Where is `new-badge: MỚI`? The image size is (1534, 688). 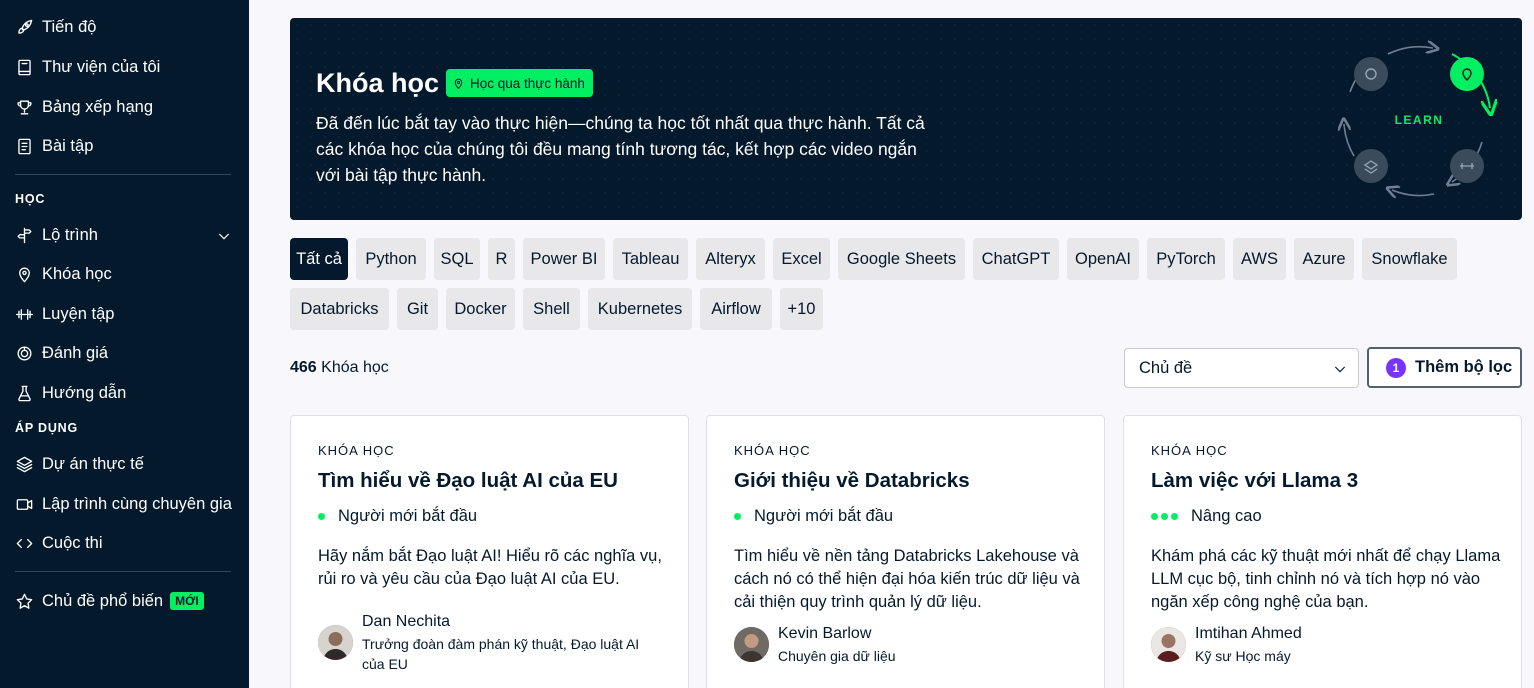 new-badge: MỚI is located at coordinates (187, 601).